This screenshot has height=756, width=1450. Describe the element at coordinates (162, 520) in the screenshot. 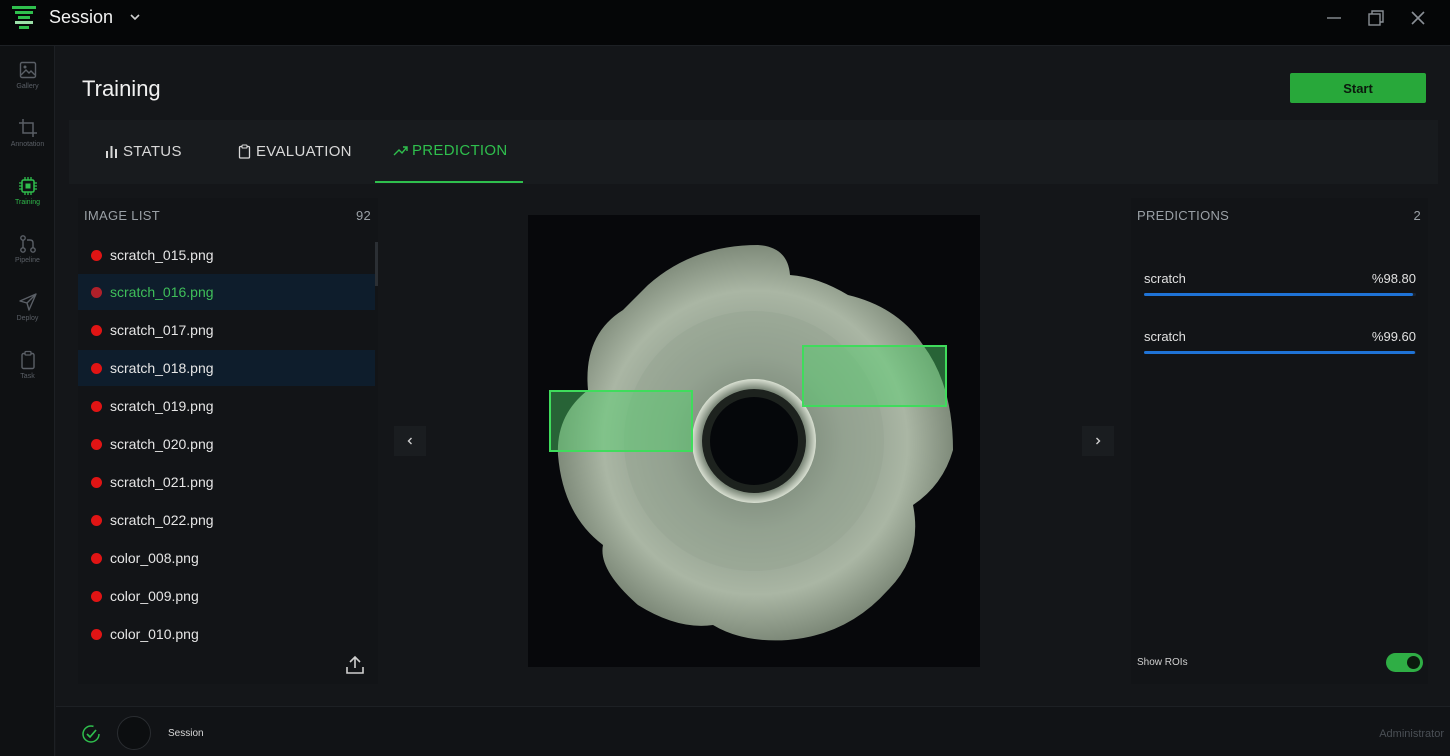

I see `list-item-label: scratch_022.png` at that location.